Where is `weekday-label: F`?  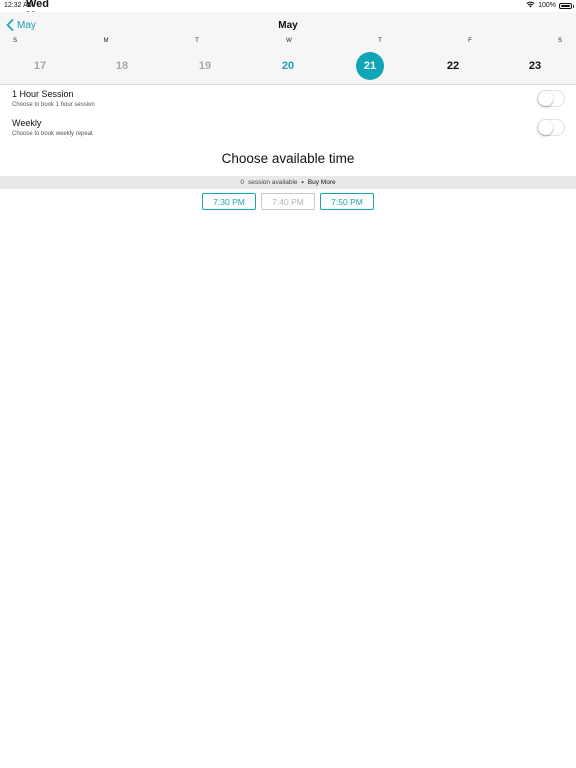
weekday-label: F is located at coordinates (470, 41).